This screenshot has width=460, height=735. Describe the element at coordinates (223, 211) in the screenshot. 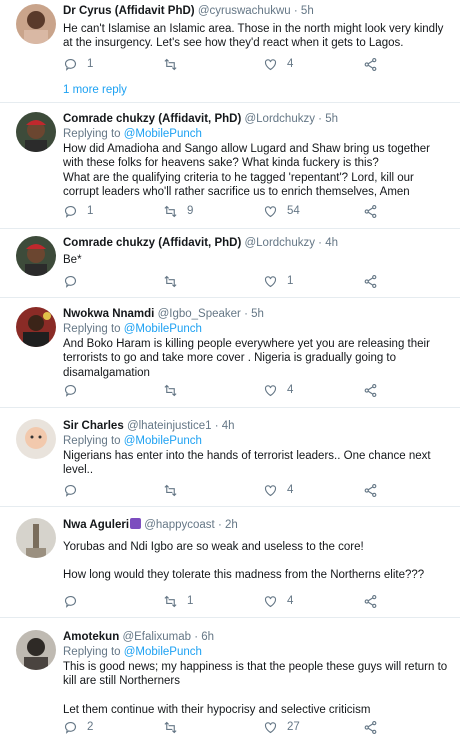

I see `tweet-actions: 1 9 54` at that location.